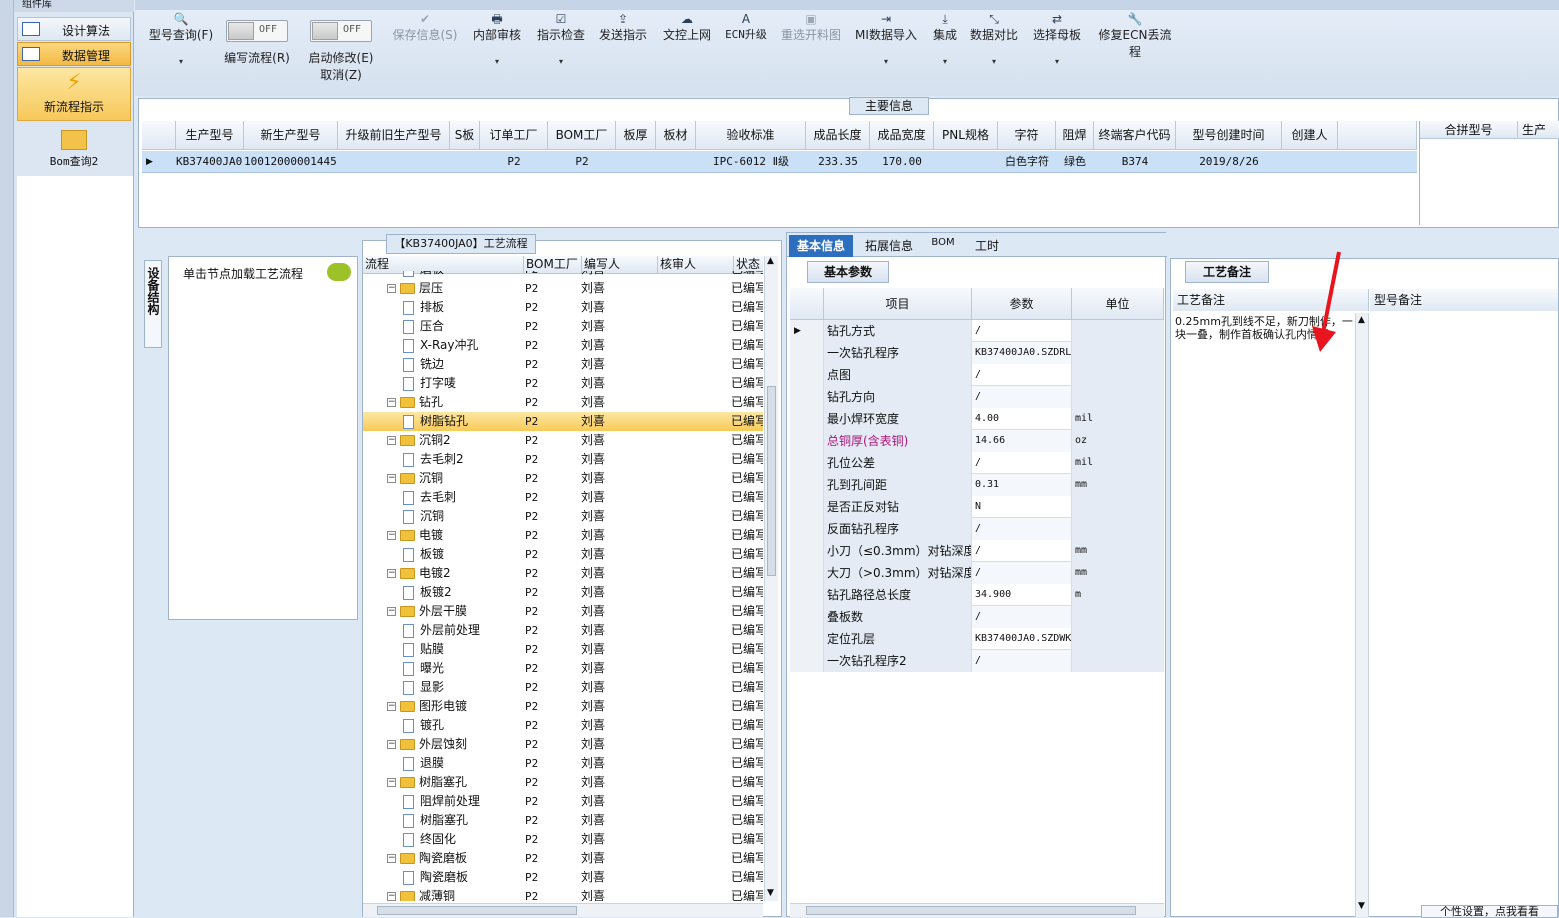 The width and height of the screenshot is (1559, 918). What do you see at coordinates (676, 135) in the screenshot?
I see `column-header: 板材` at bounding box center [676, 135].